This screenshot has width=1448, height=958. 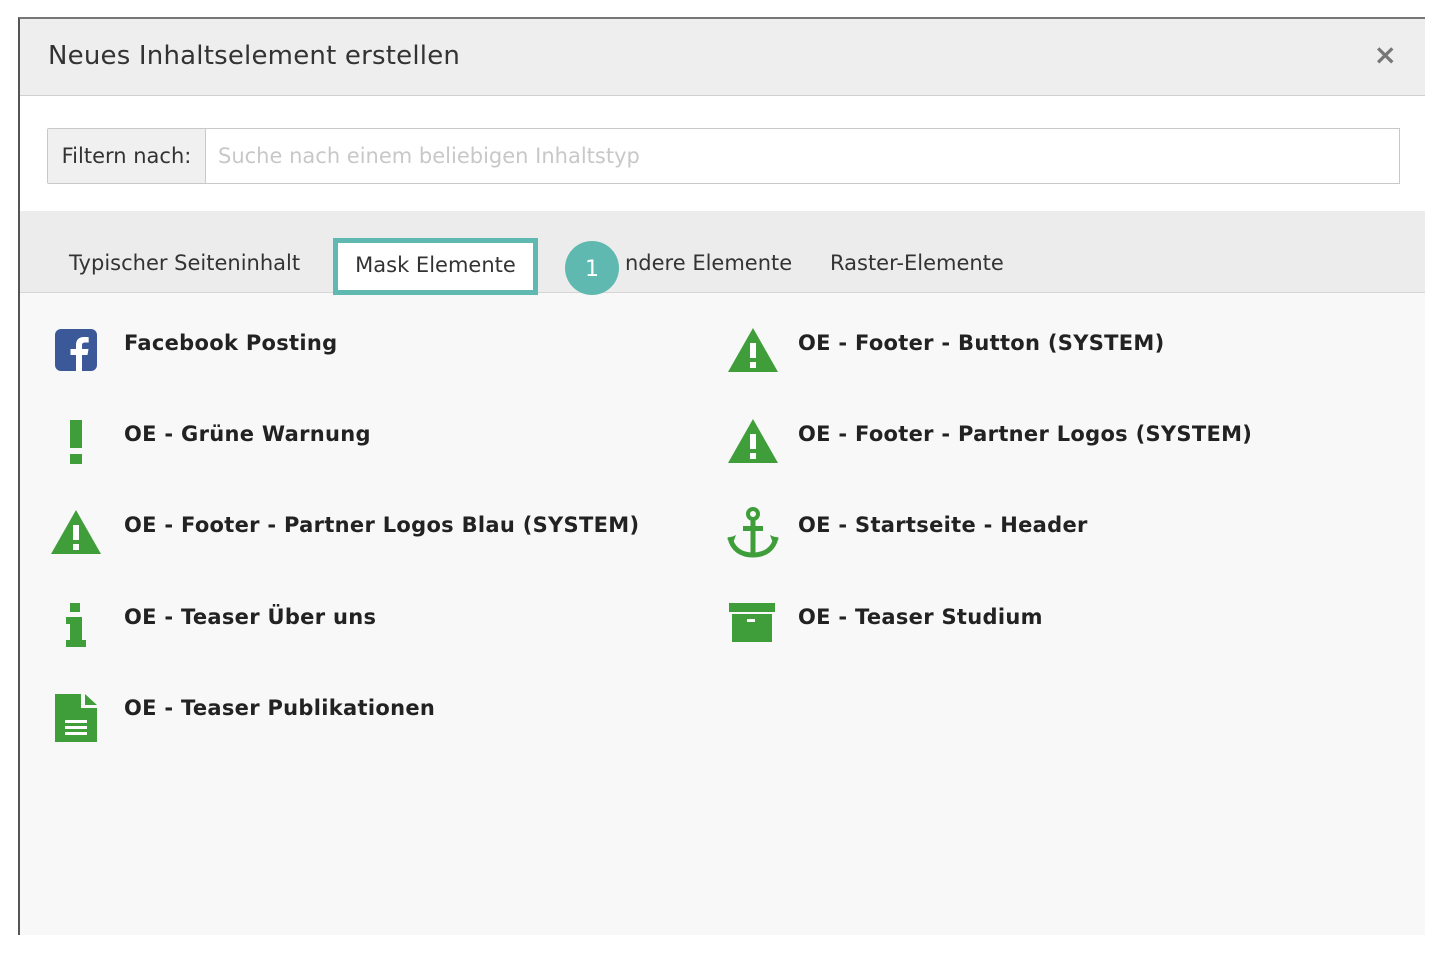 I want to click on anchor-icon, so click(x=753, y=532).